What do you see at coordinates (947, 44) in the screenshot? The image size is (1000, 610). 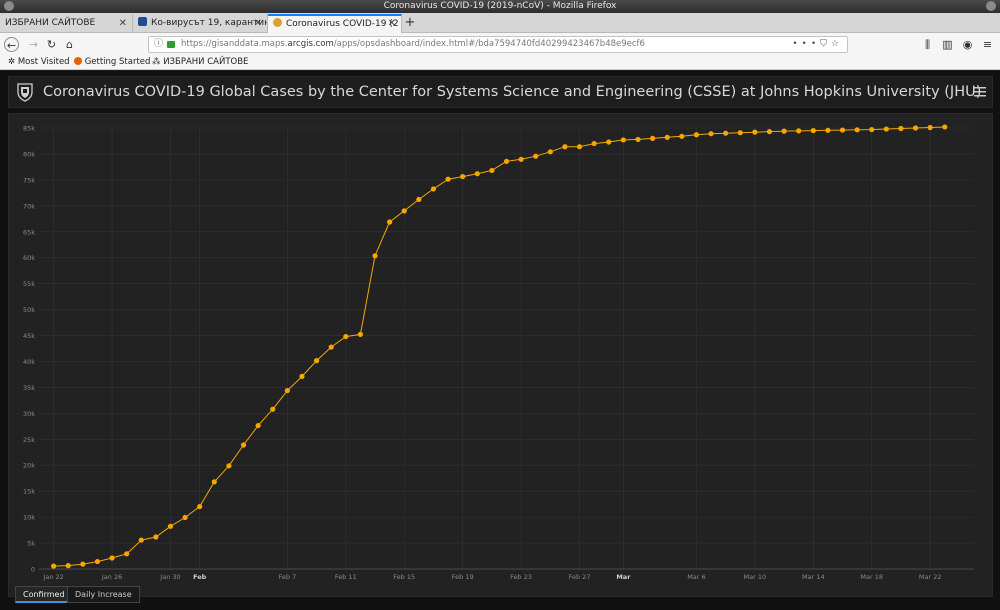 I see `sidebar-icon: ▥` at bounding box center [947, 44].